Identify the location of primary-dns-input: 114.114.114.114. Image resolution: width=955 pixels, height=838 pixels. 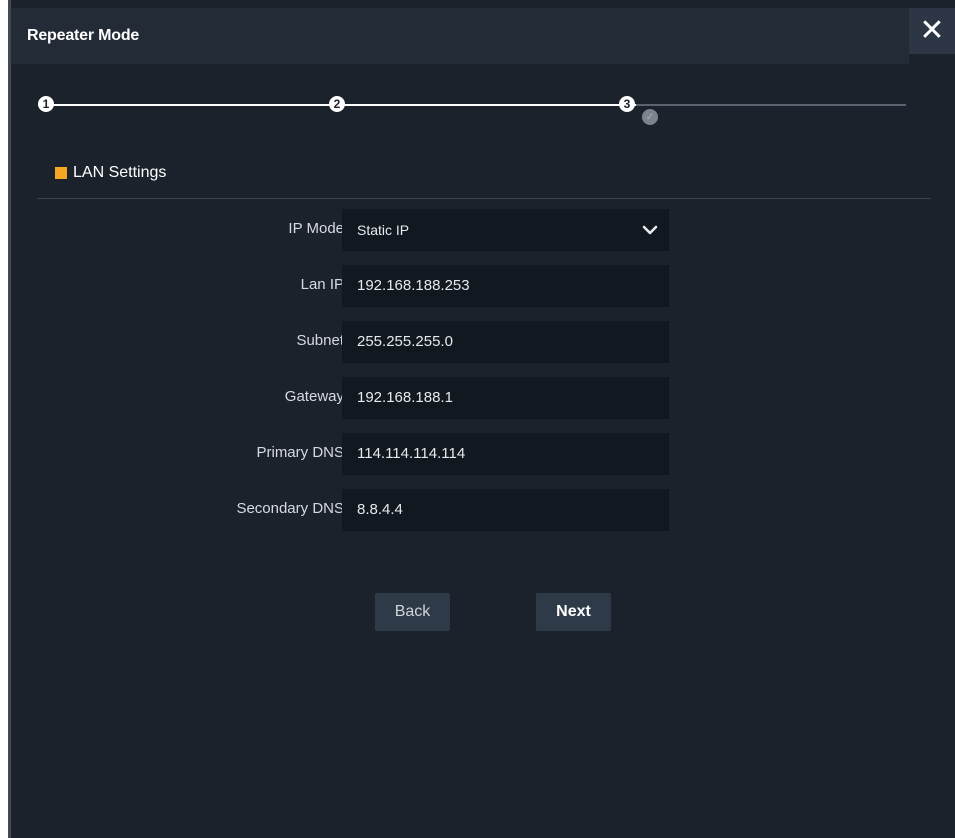
(505, 454).